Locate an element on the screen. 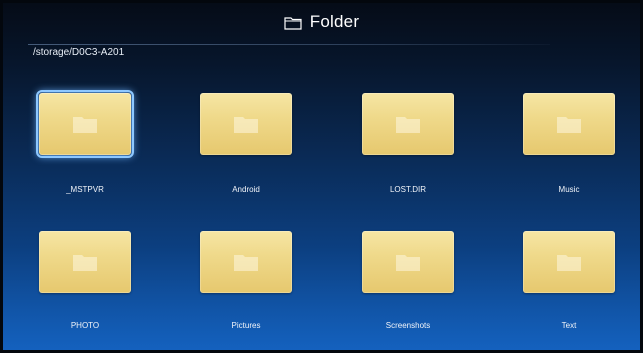  header: Folder is located at coordinates (321, 22).